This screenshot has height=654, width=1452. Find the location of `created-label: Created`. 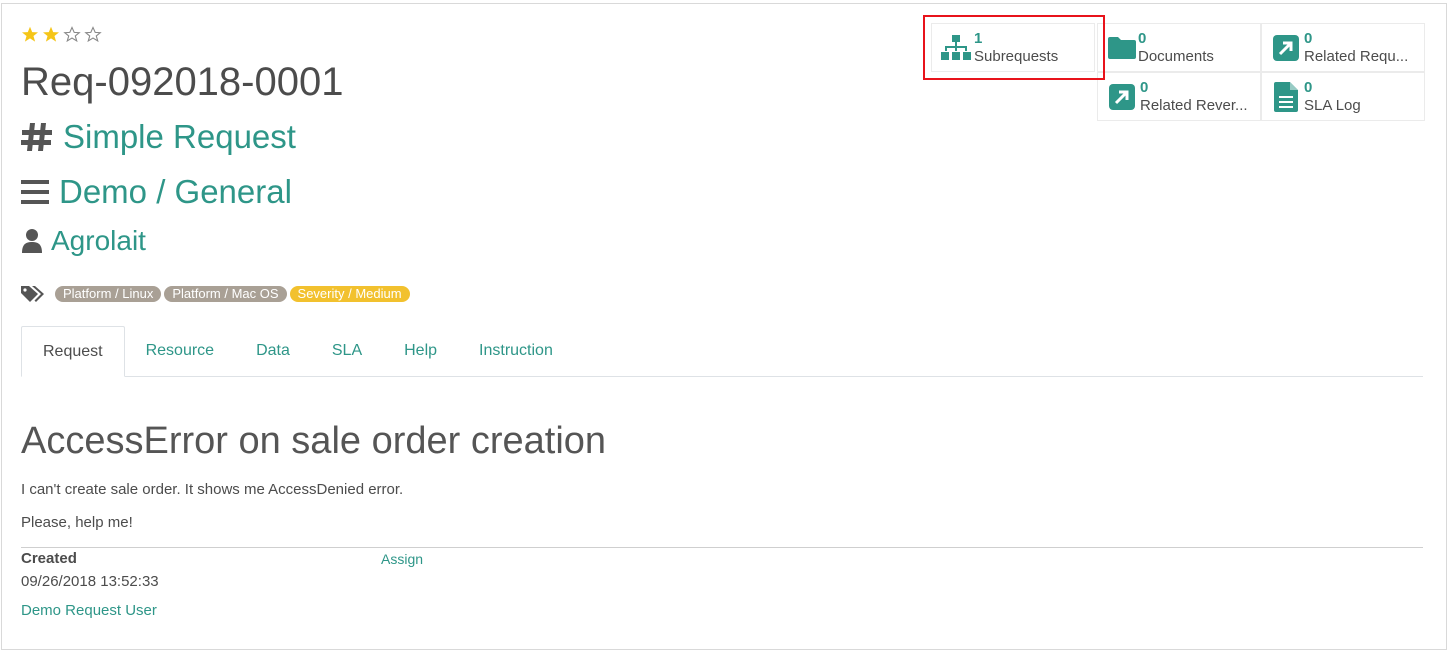

created-label: Created is located at coordinates (49, 558).